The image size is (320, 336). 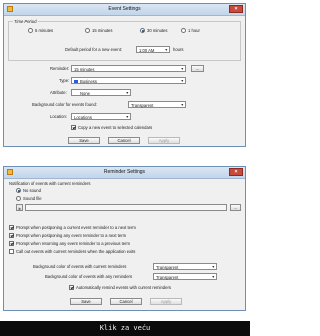 What do you see at coordinates (30, 30) in the screenshot?
I see `radio-5-minutes` at bounding box center [30, 30].